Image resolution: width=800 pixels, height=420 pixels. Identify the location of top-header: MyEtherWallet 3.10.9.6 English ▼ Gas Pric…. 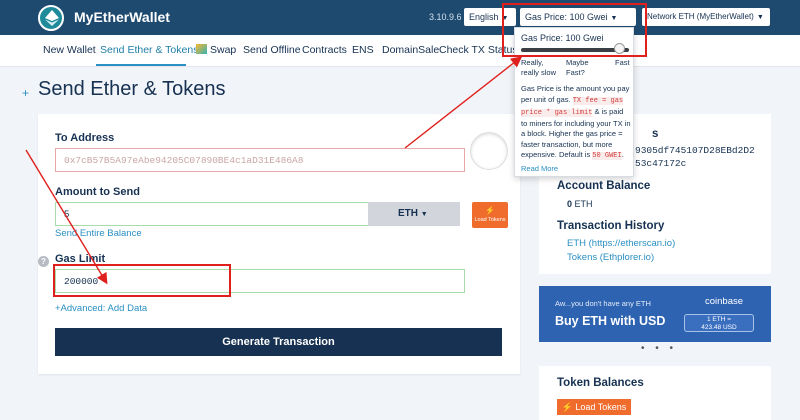
(400, 17).